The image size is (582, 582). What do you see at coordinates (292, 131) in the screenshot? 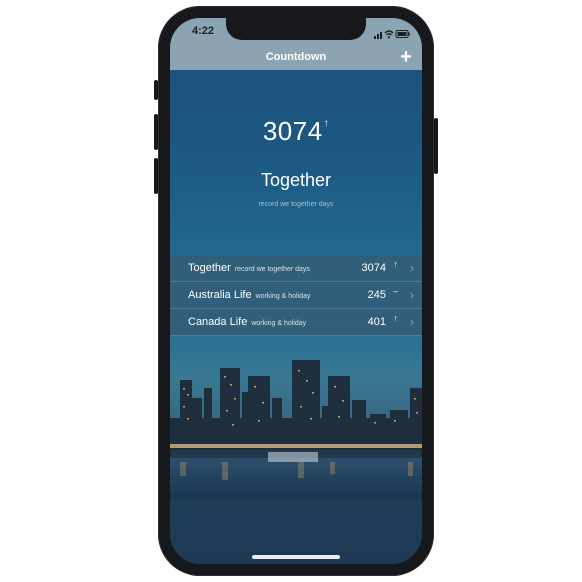
I see `hero-number-value: 3074` at bounding box center [292, 131].